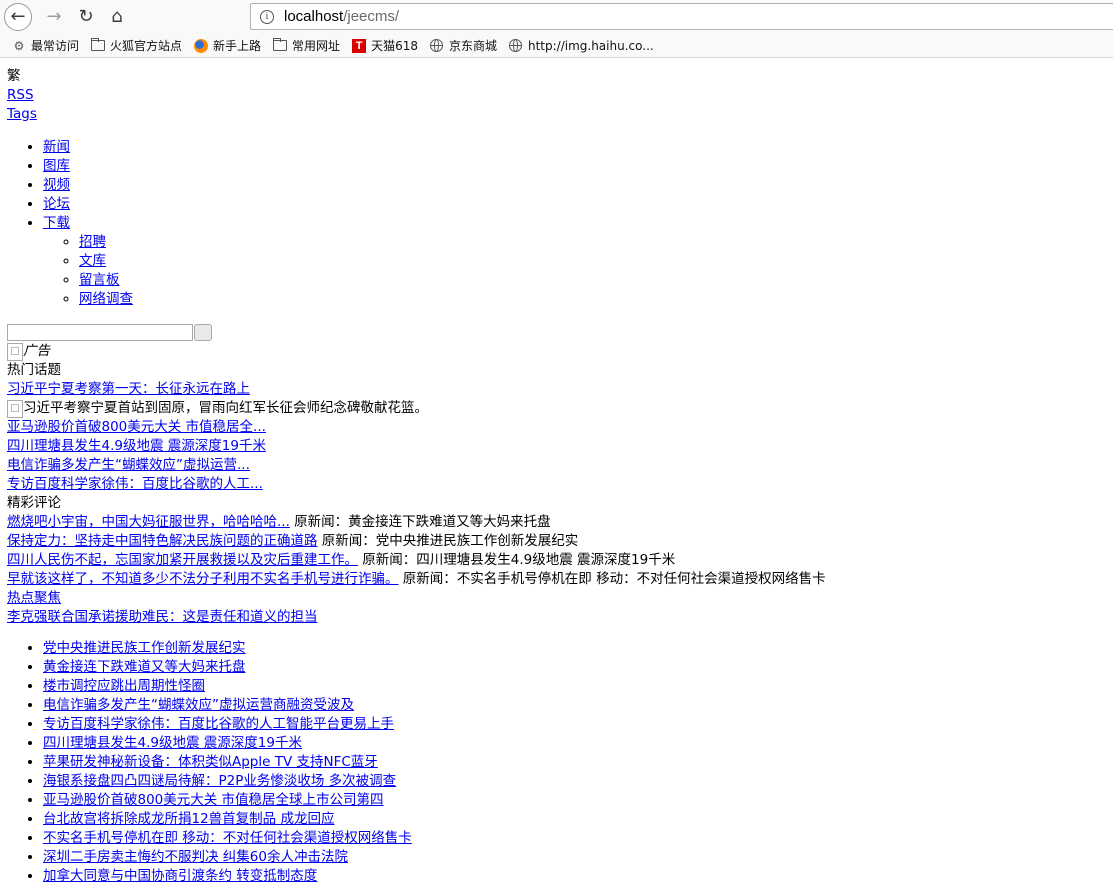 The image size is (1113, 895). What do you see at coordinates (394, 46) in the screenshot?
I see `bookmark-label: 天猫618` at bounding box center [394, 46].